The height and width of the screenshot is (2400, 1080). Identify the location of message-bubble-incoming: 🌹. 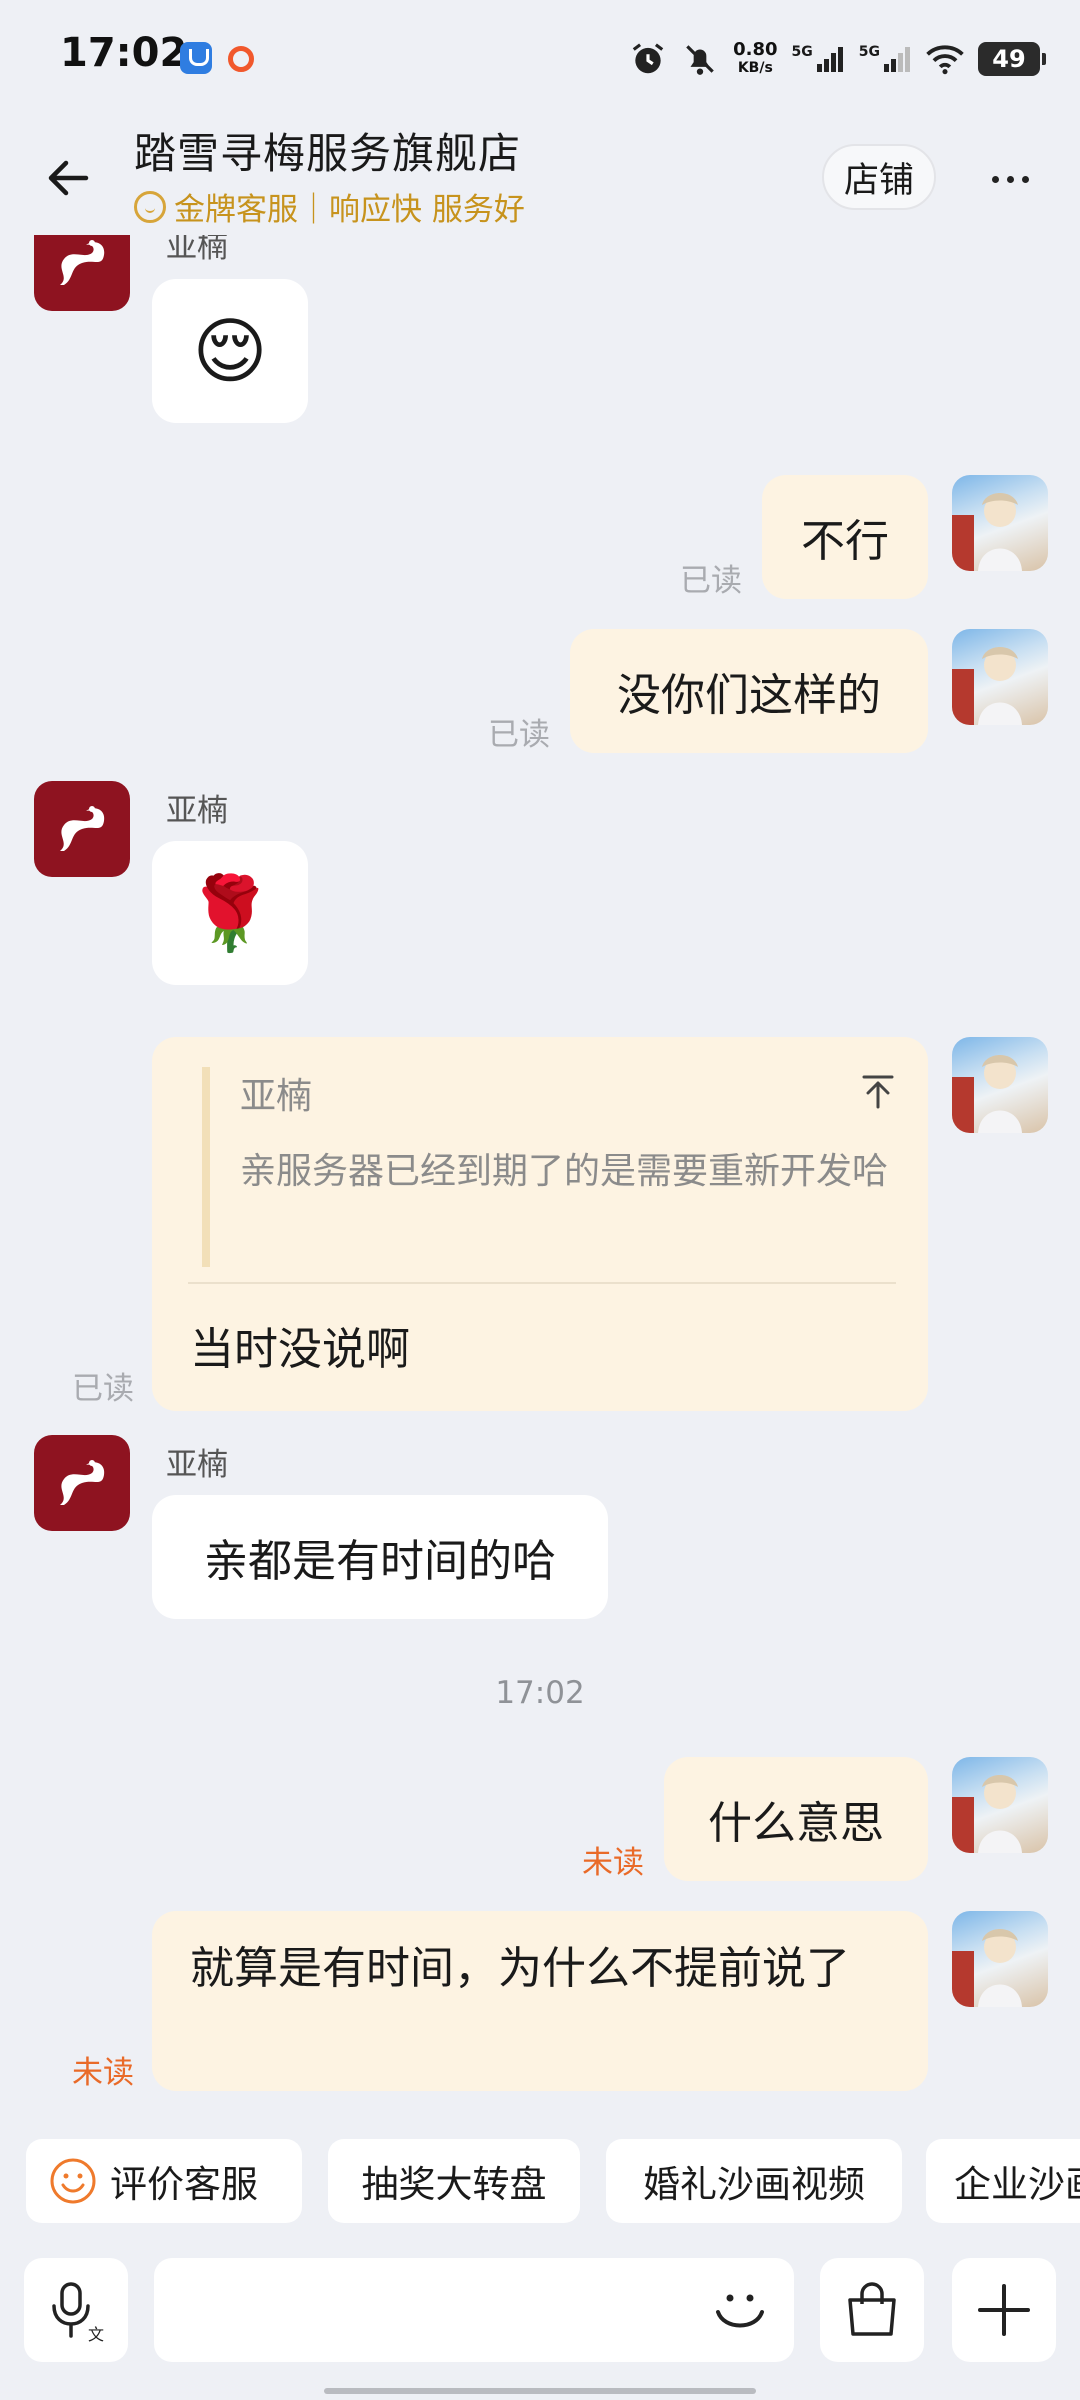
(230, 913).